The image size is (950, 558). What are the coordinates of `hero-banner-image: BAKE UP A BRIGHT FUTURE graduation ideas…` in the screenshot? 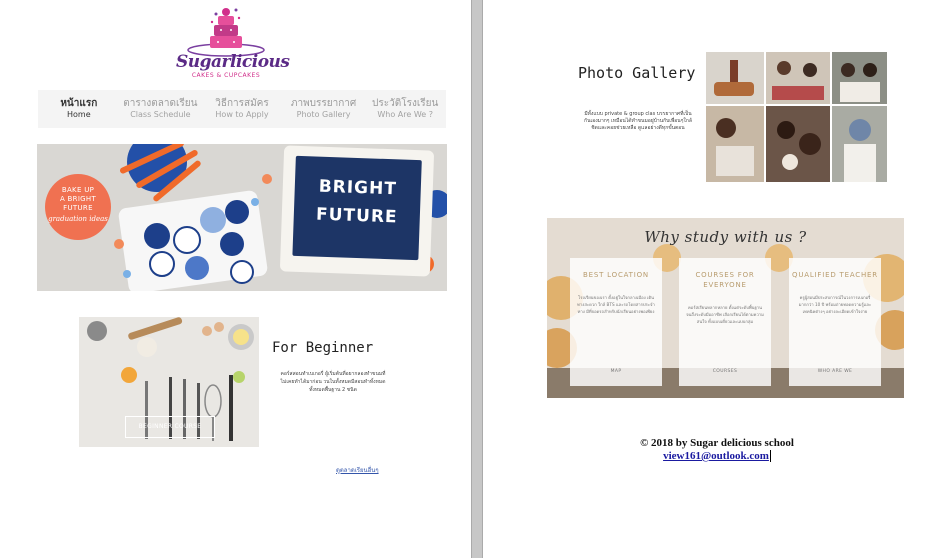 It's located at (242, 217).